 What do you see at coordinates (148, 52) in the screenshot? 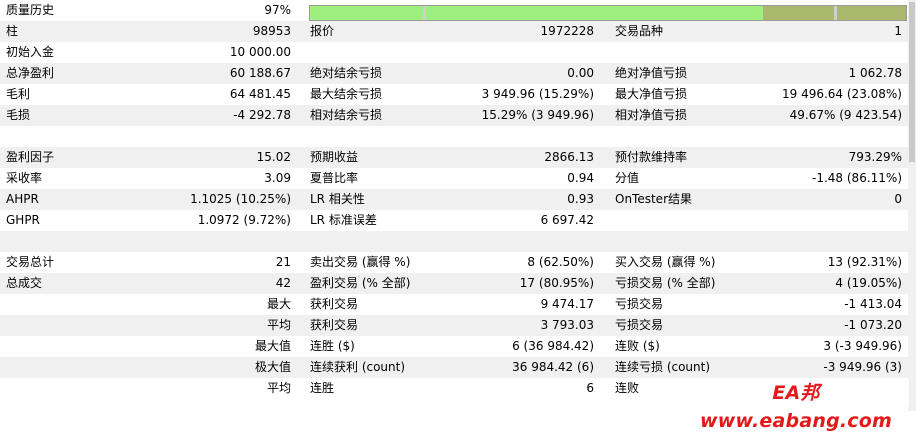
I see `report-cell-c1: 初始入金 10 000.00` at bounding box center [148, 52].